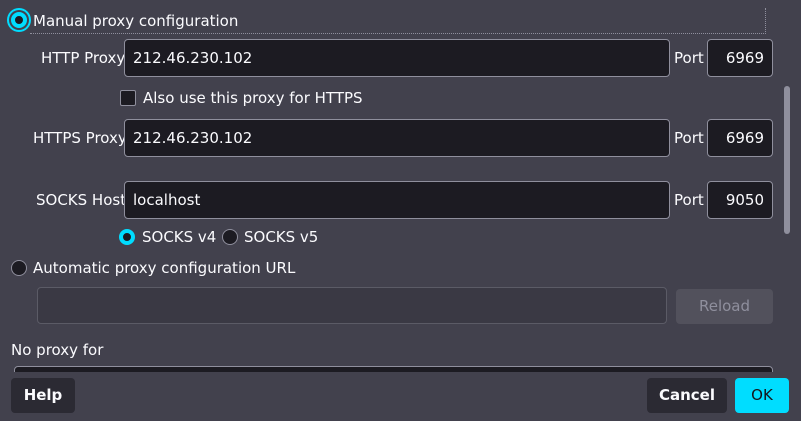  What do you see at coordinates (724, 306) in the screenshot?
I see `reload-button: Reload` at bounding box center [724, 306].